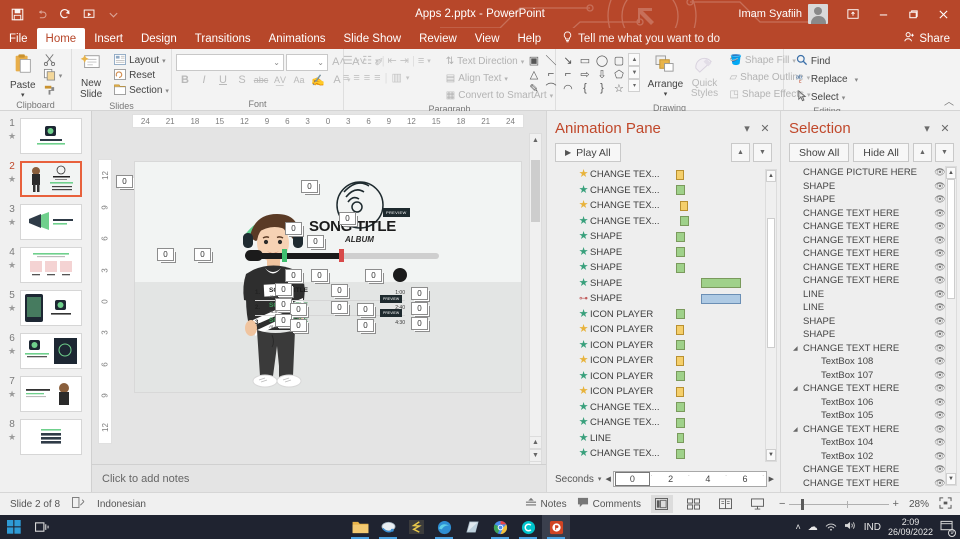 The image size is (960, 539). I want to click on section-button: Section ▾, so click(141, 90).